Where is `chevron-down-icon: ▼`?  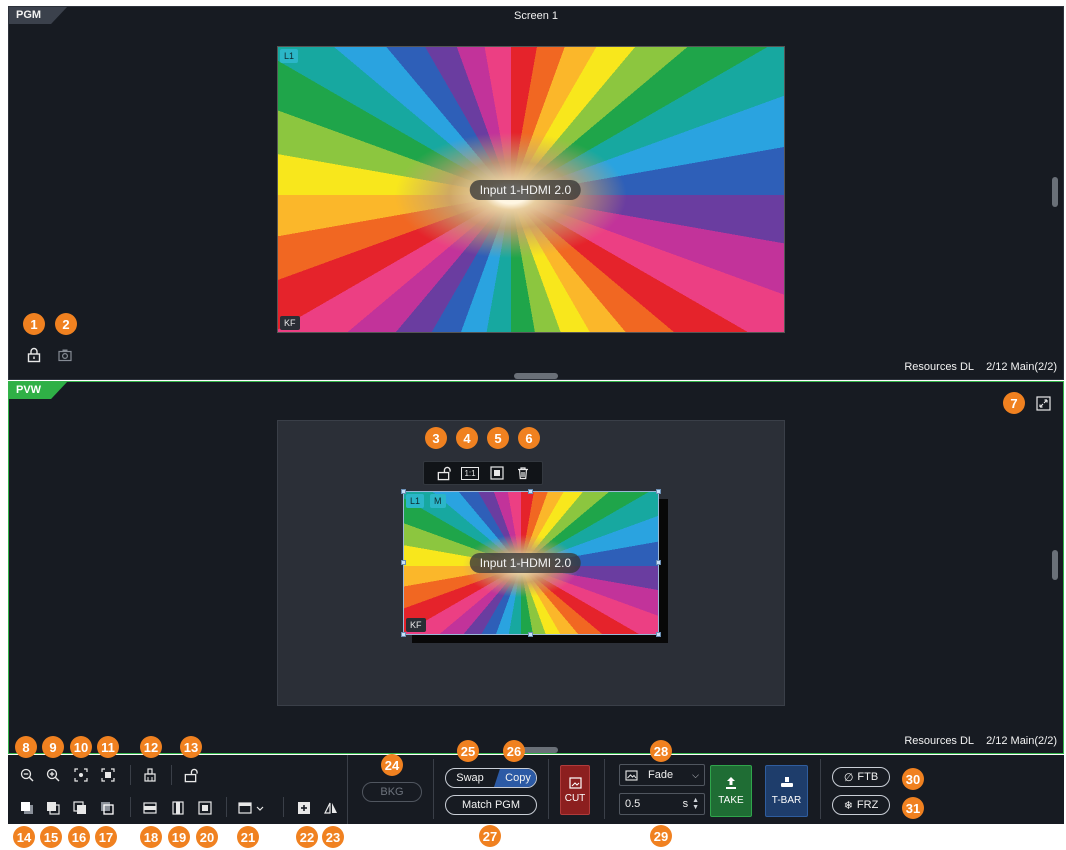 chevron-down-icon: ▼ is located at coordinates (695, 807).